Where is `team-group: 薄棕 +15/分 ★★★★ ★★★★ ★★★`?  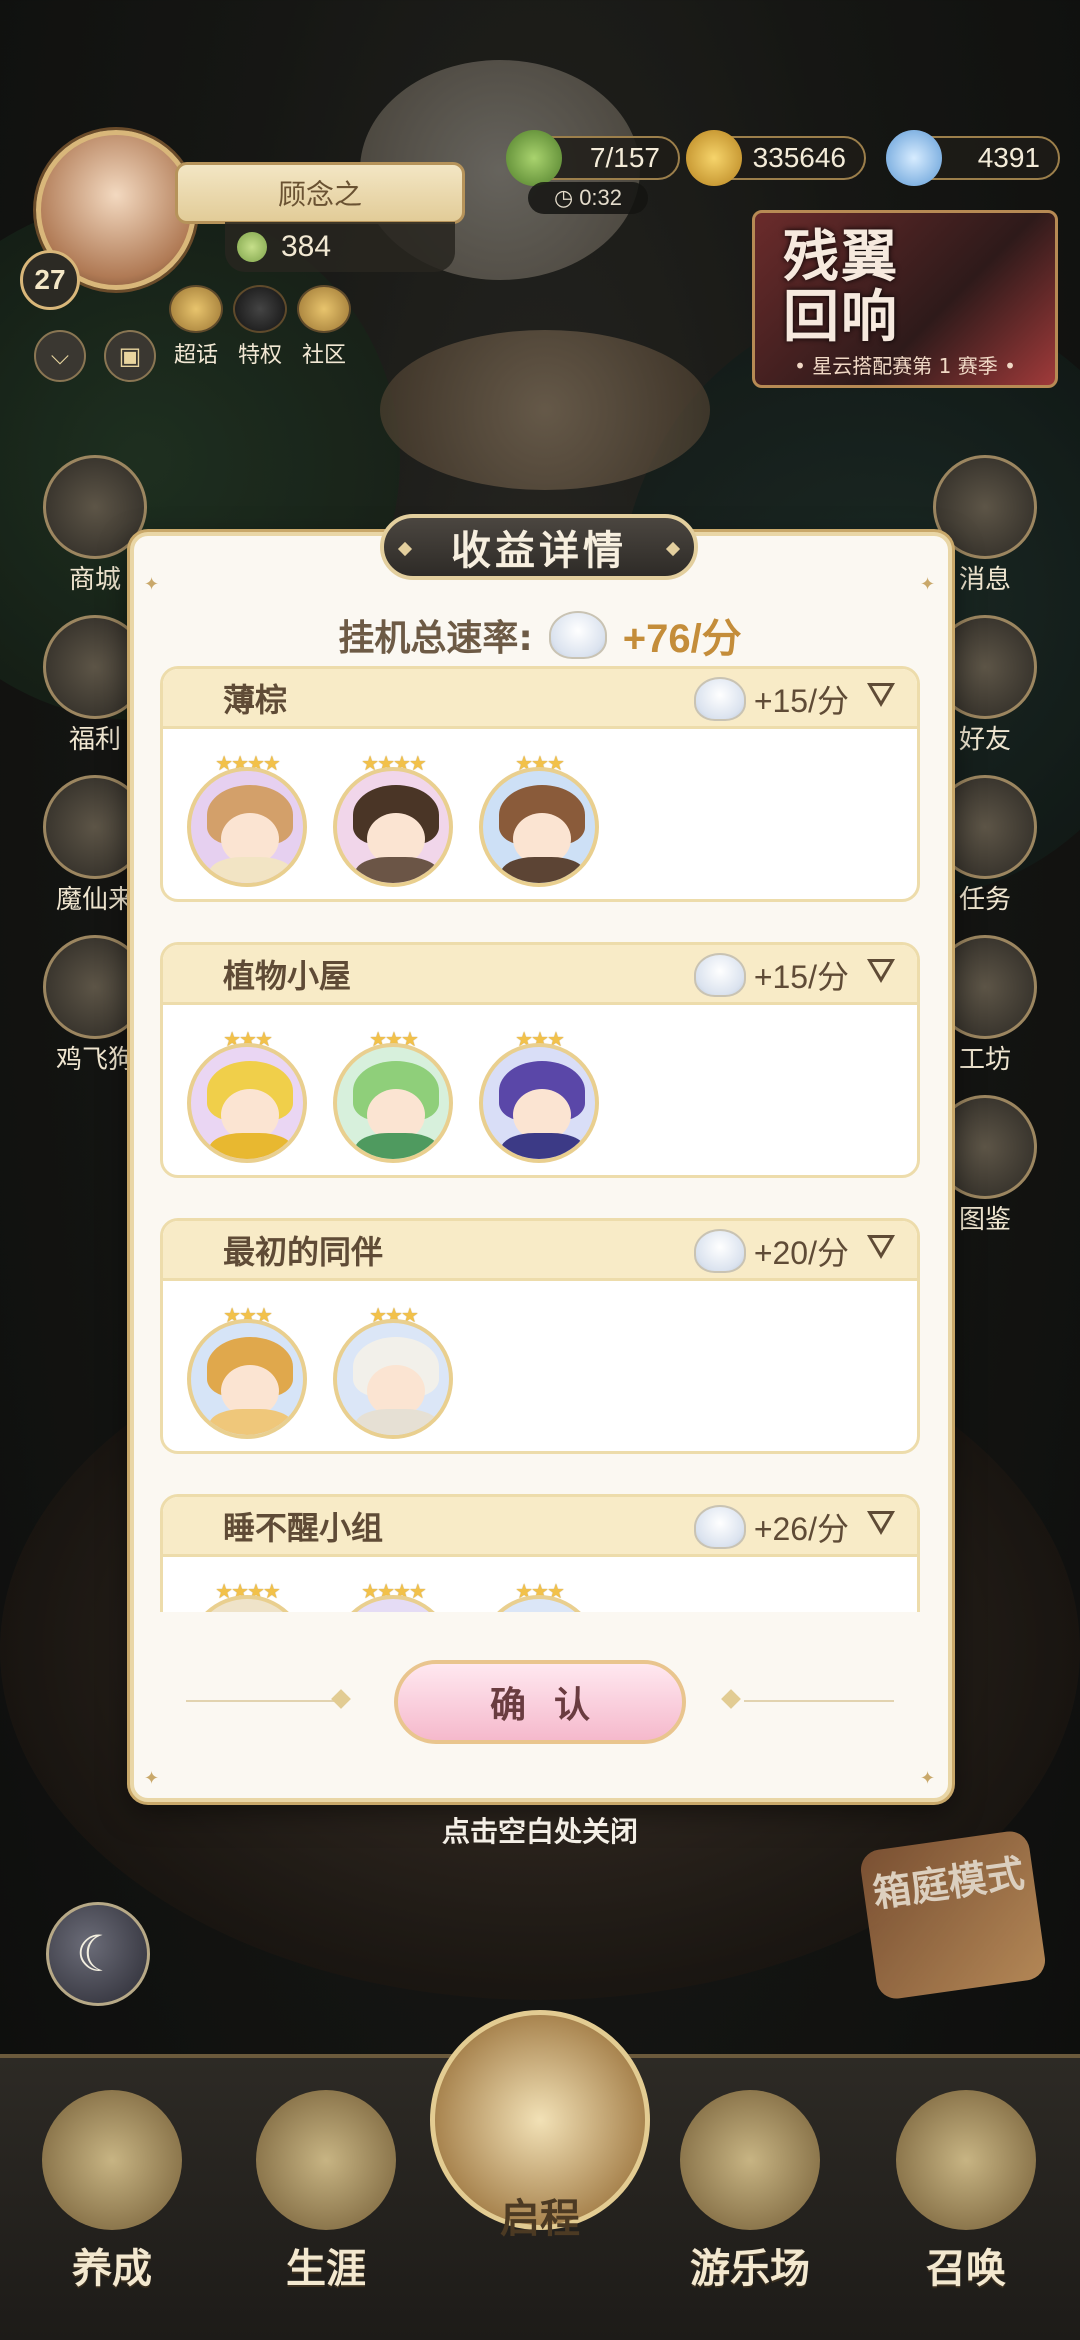 team-group: 薄棕 +15/分 ★★★★ ★★★★ ★★★ is located at coordinates (540, 784).